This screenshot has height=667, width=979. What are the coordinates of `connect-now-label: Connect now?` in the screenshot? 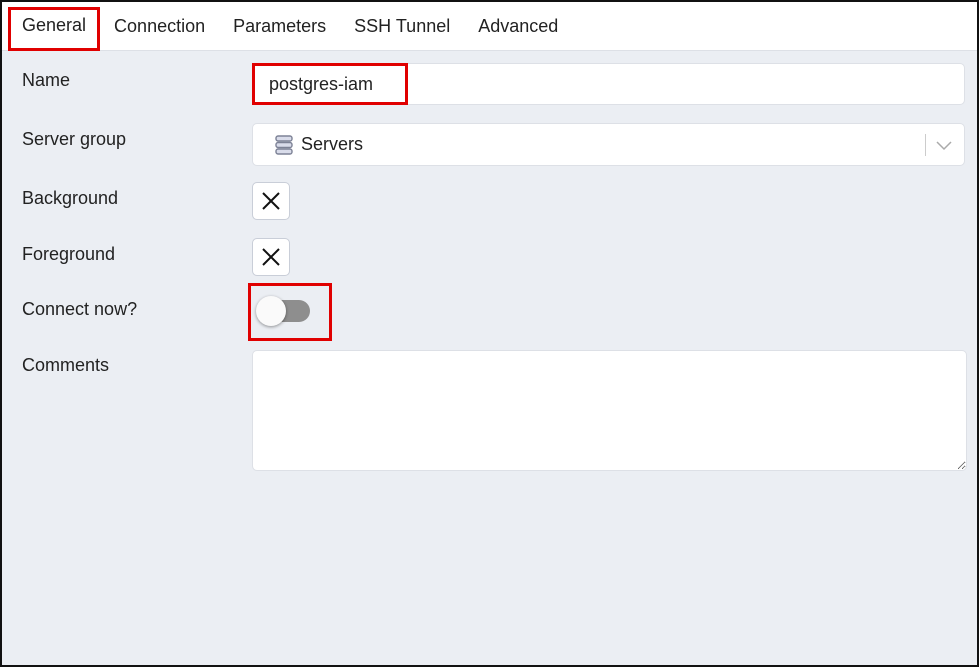 It's located at (80, 309).